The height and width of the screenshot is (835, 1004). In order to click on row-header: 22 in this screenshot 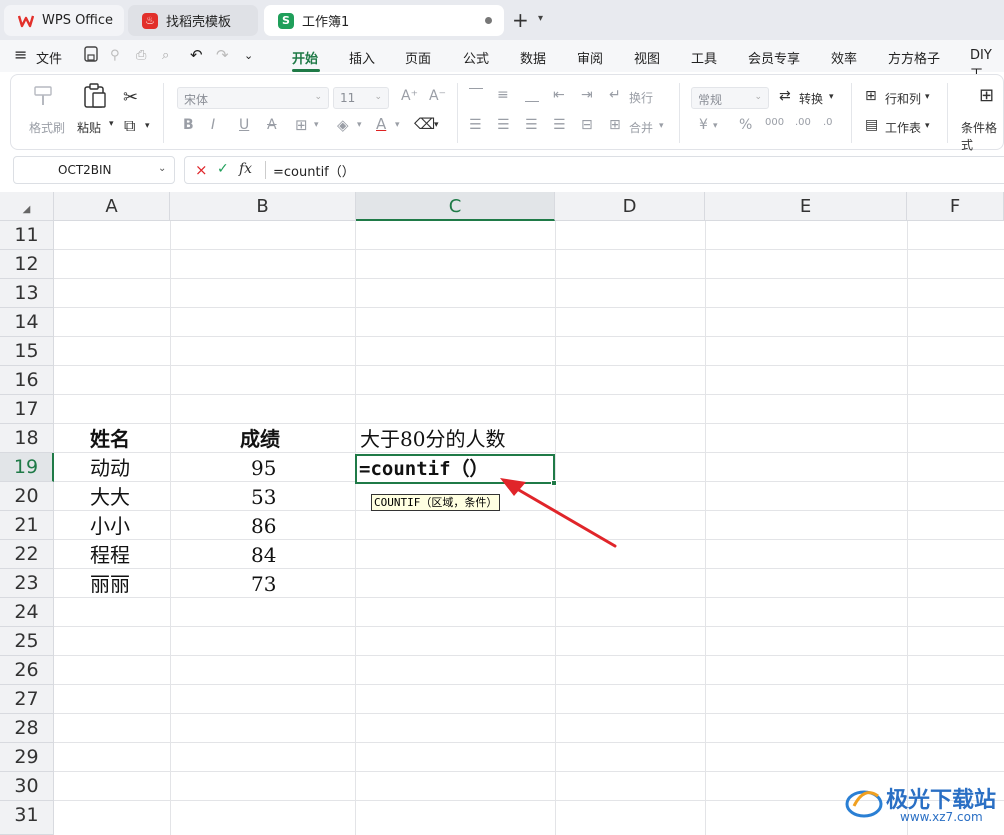, I will do `click(27, 554)`.